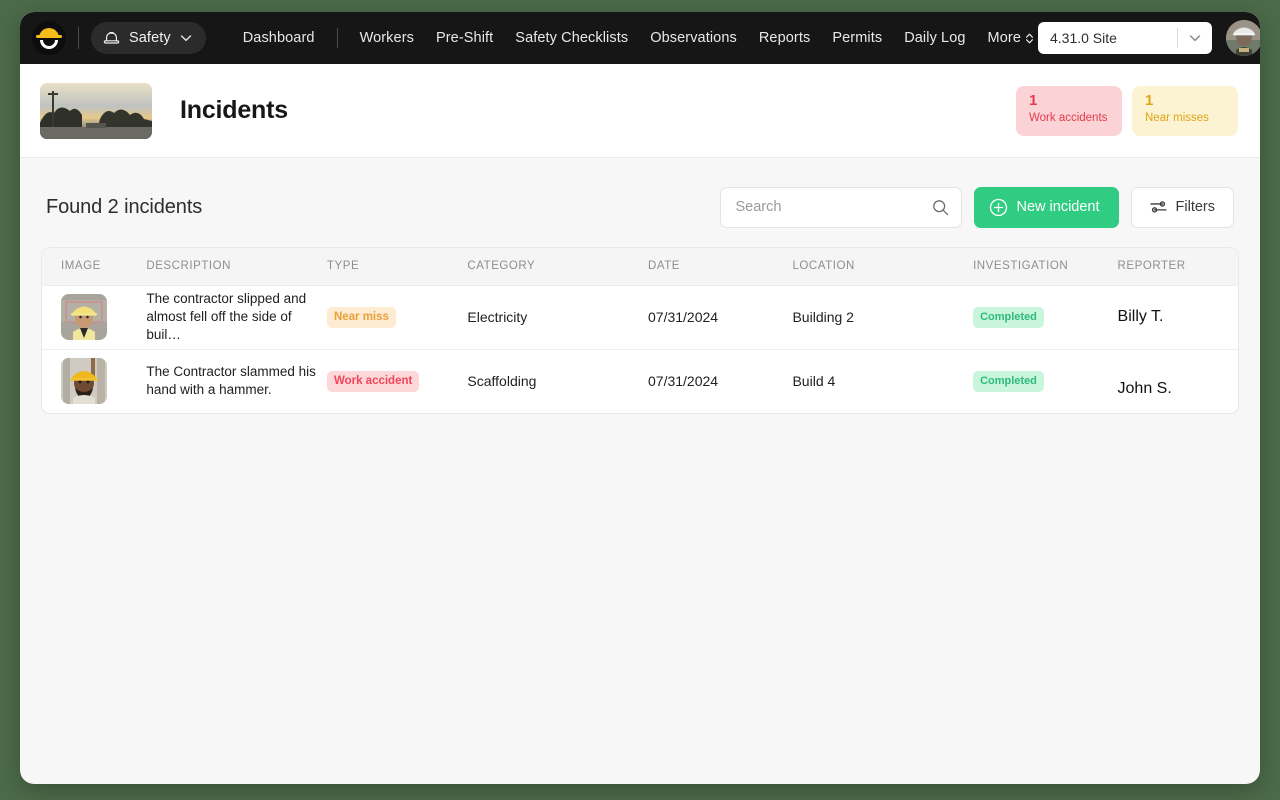  Describe the element at coordinates (1029, 38) in the screenshot. I see `chevron-up-down-icon` at that location.